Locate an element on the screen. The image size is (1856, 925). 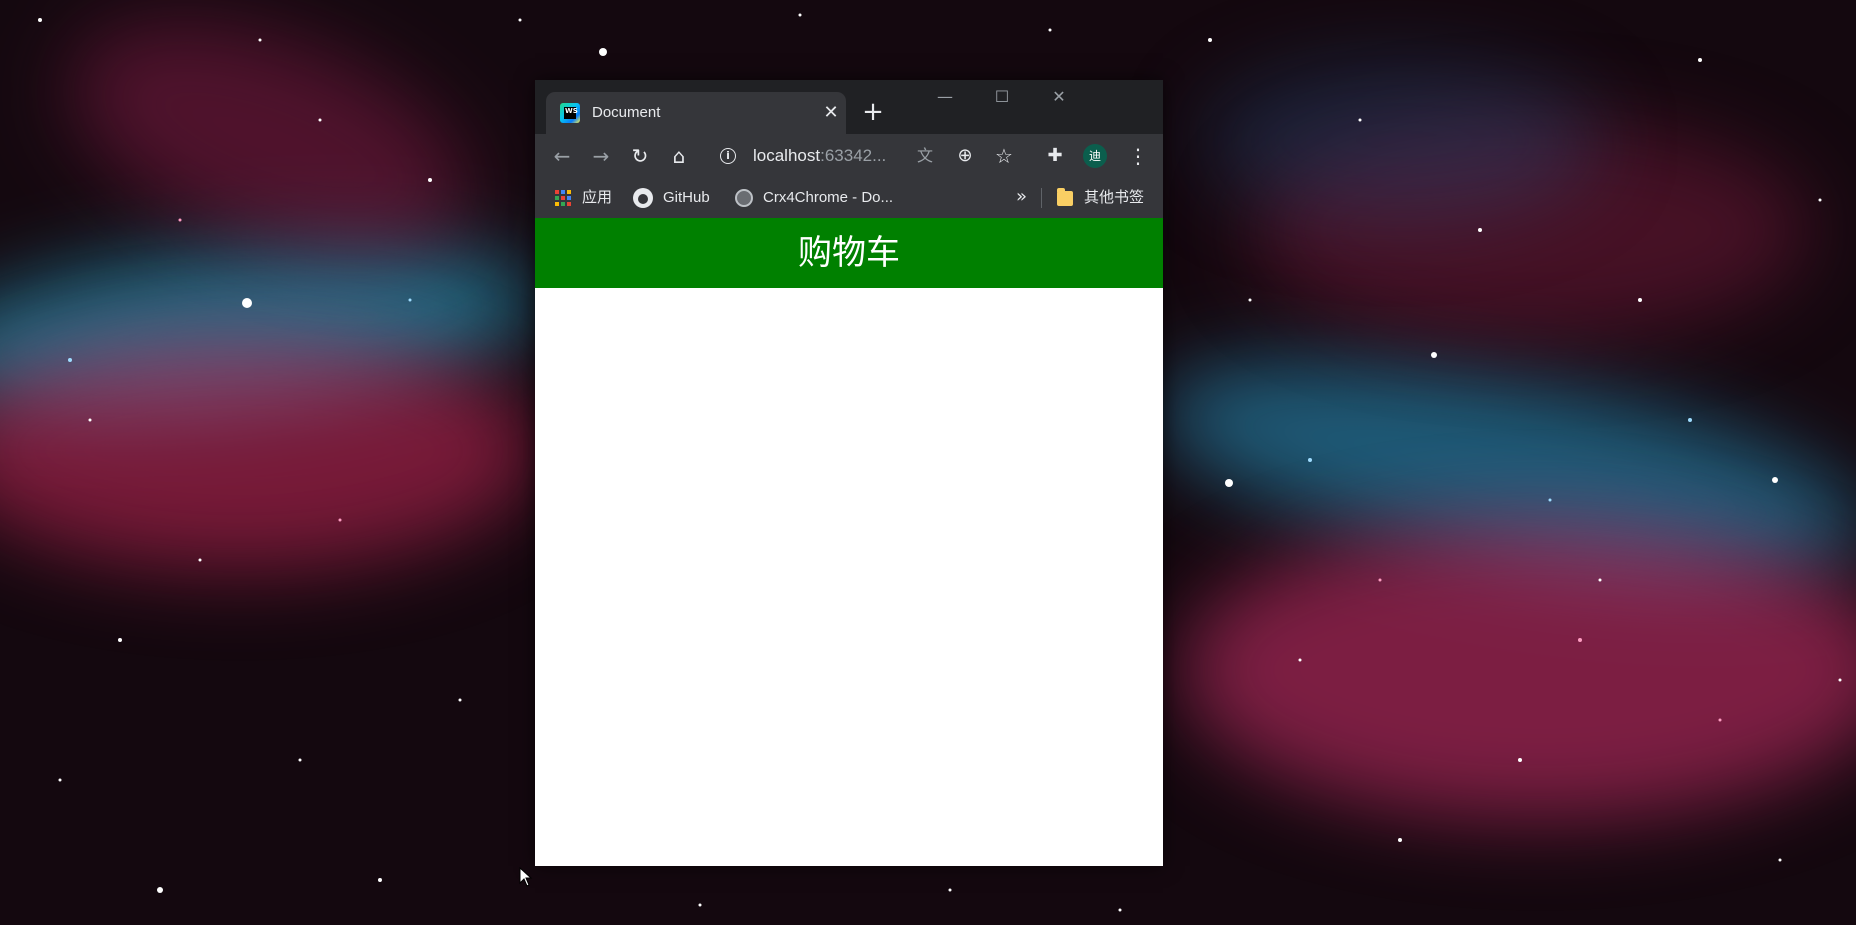
minimize-button: — is located at coordinates (945, 98).